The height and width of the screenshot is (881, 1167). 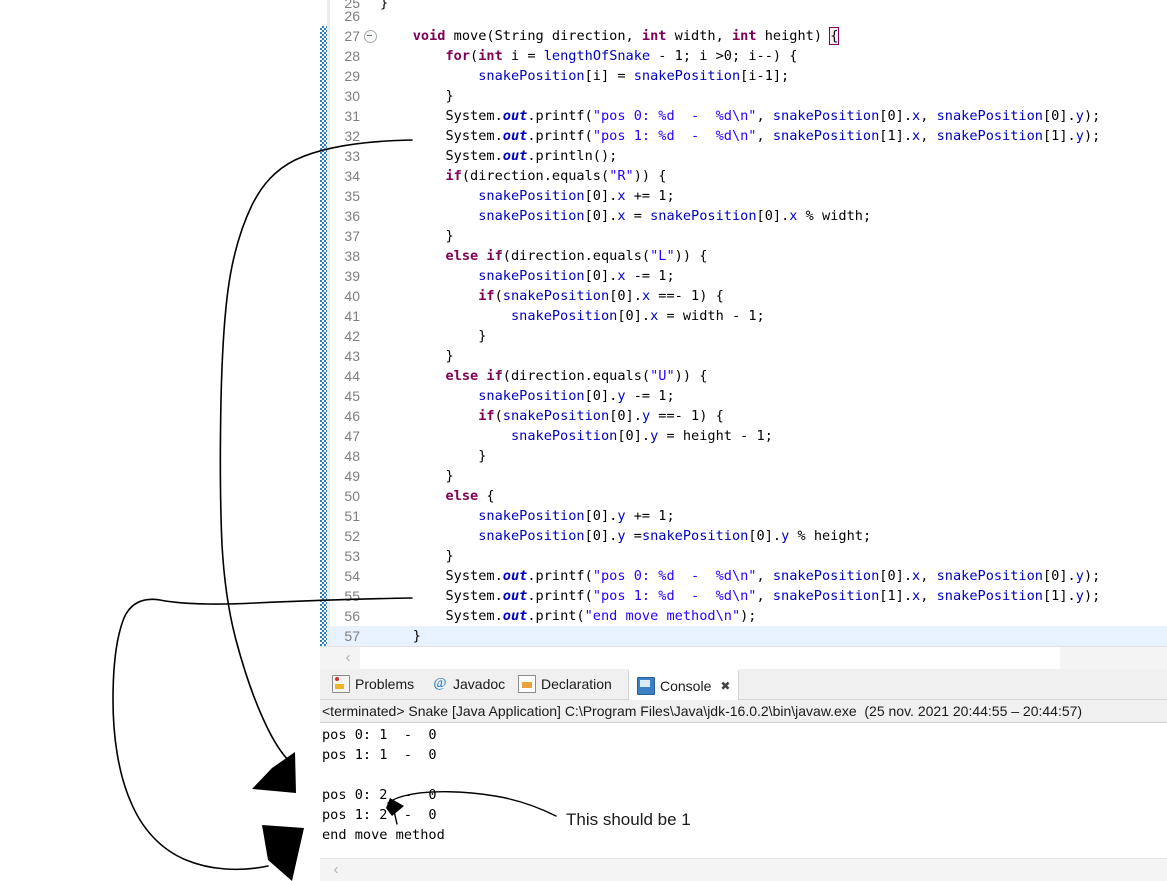 What do you see at coordinates (352, 256) in the screenshot?
I see `line-number: 38` at bounding box center [352, 256].